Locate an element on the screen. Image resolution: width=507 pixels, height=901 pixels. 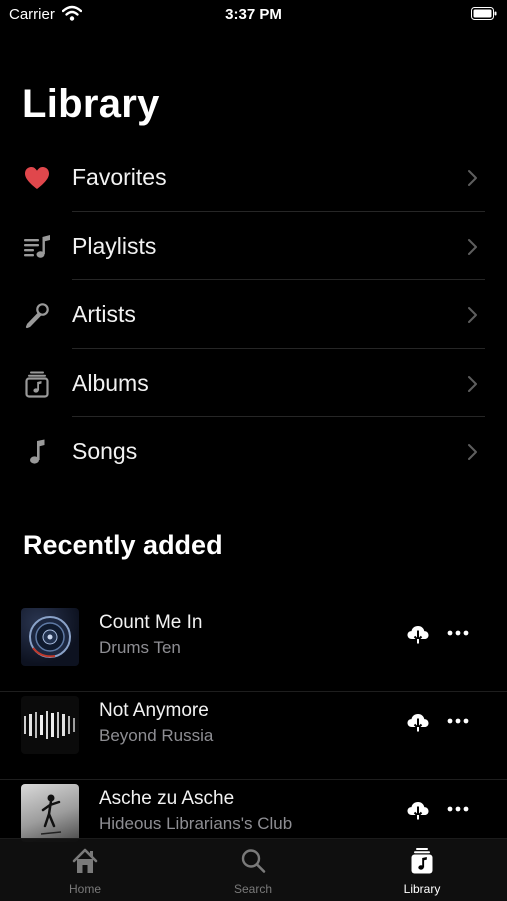
microphone-icon is located at coordinates (37, 316).